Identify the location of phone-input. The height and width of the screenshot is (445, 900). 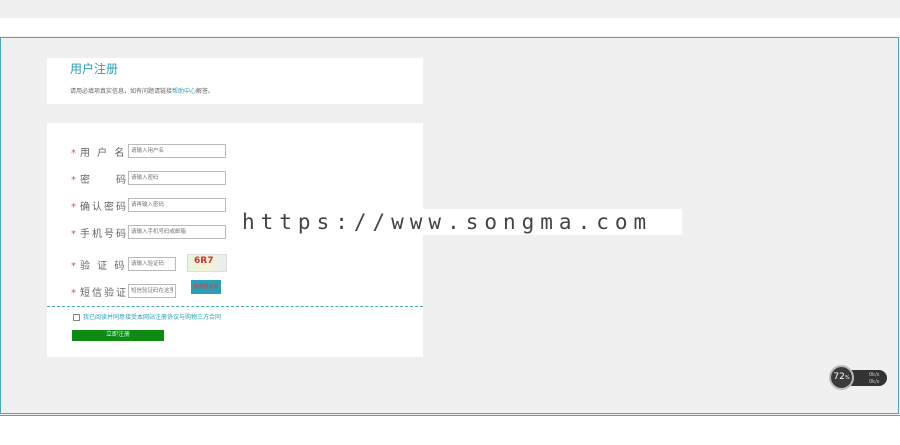
(177, 232).